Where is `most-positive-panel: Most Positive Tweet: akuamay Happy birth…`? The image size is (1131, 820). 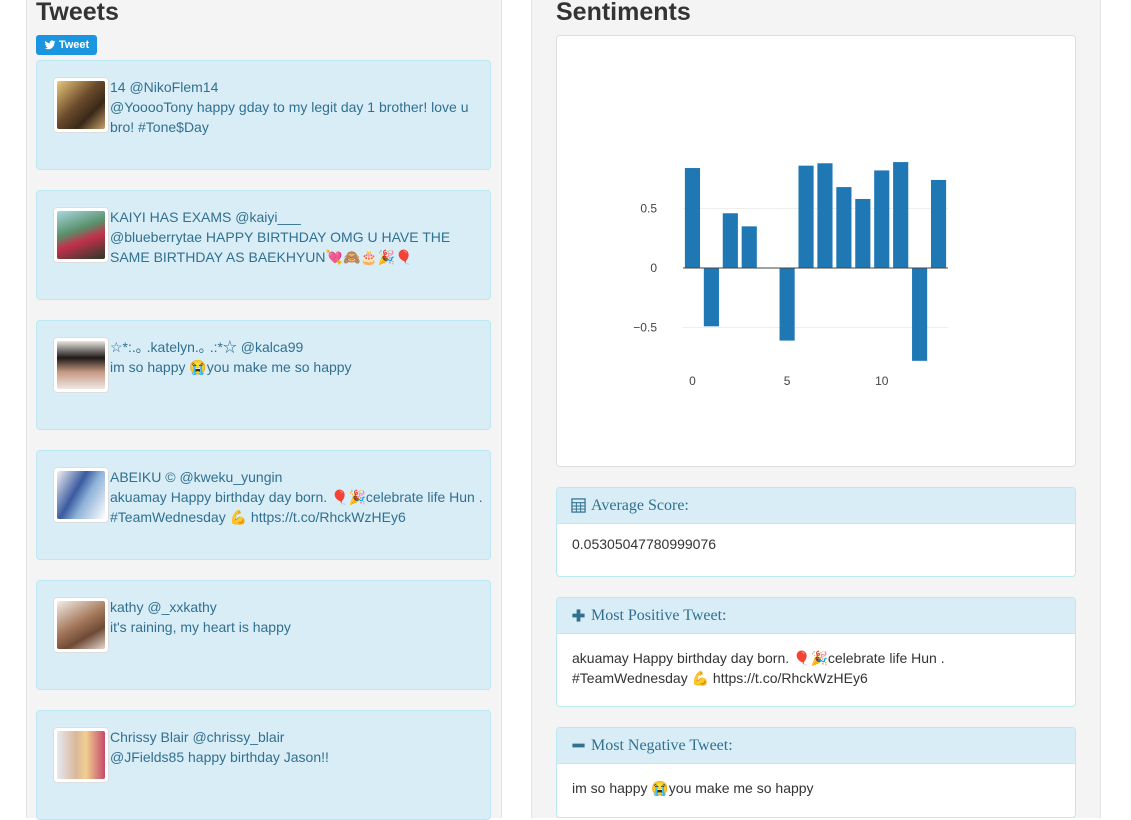 most-positive-panel: Most Positive Tweet: akuamay Happy birth… is located at coordinates (816, 652).